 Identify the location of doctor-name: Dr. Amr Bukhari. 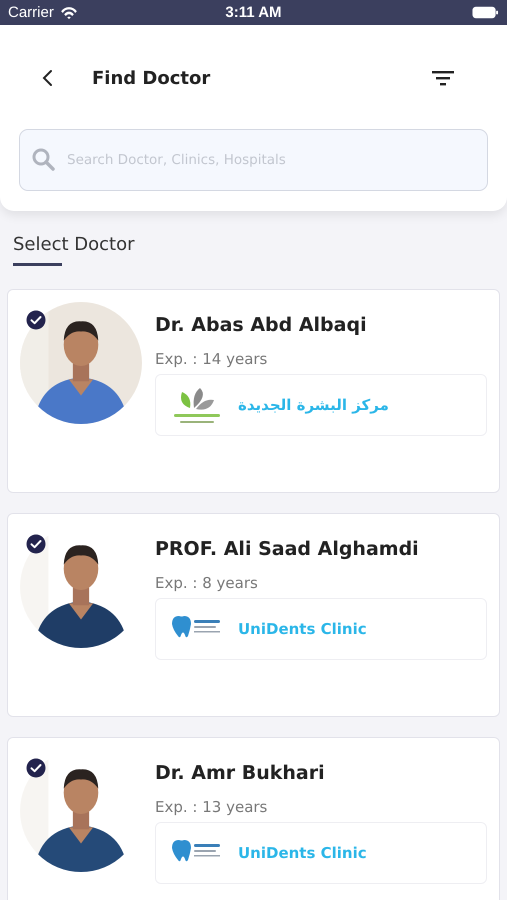
(240, 773).